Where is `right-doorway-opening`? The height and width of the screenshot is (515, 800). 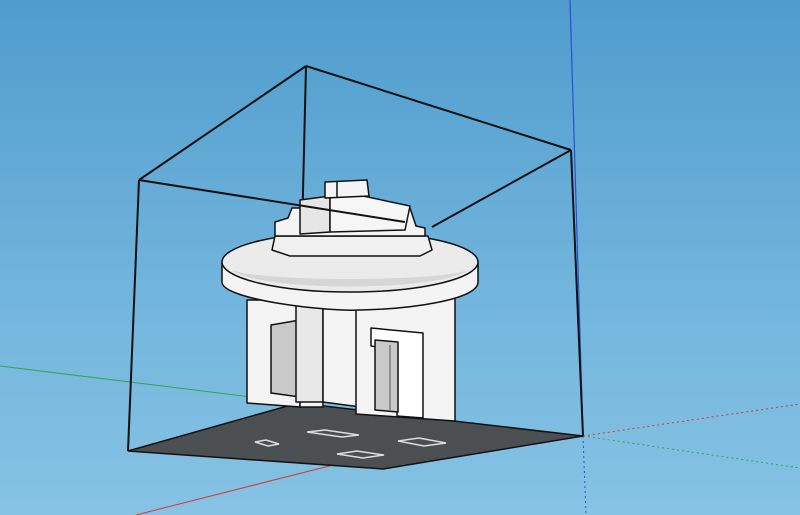 right-doorway-opening is located at coordinates (386, 376).